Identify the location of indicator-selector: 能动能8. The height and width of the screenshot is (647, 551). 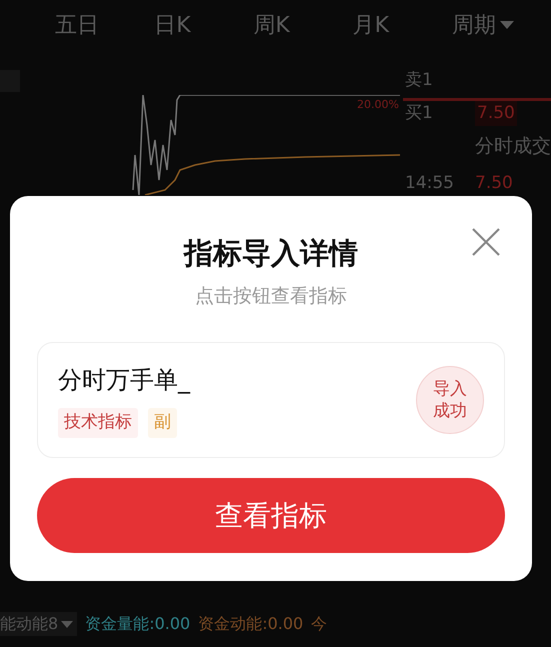
(39, 624).